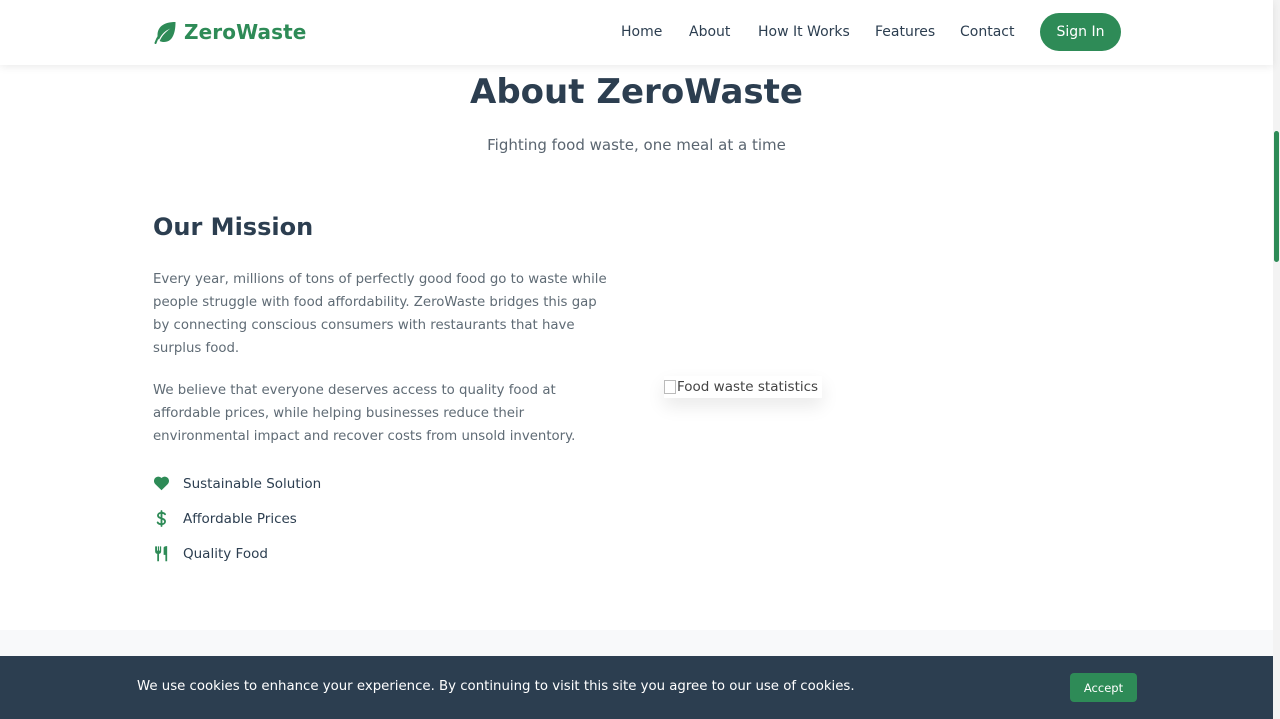  What do you see at coordinates (1276, 359) in the screenshot?
I see `page-scrollbar-track` at bounding box center [1276, 359].